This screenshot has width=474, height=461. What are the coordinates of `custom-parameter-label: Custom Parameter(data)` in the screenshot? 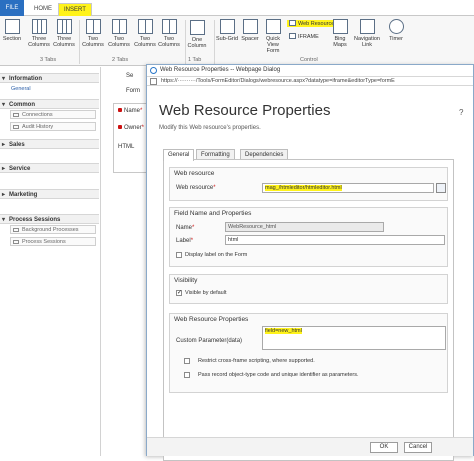 It's located at (209, 341).